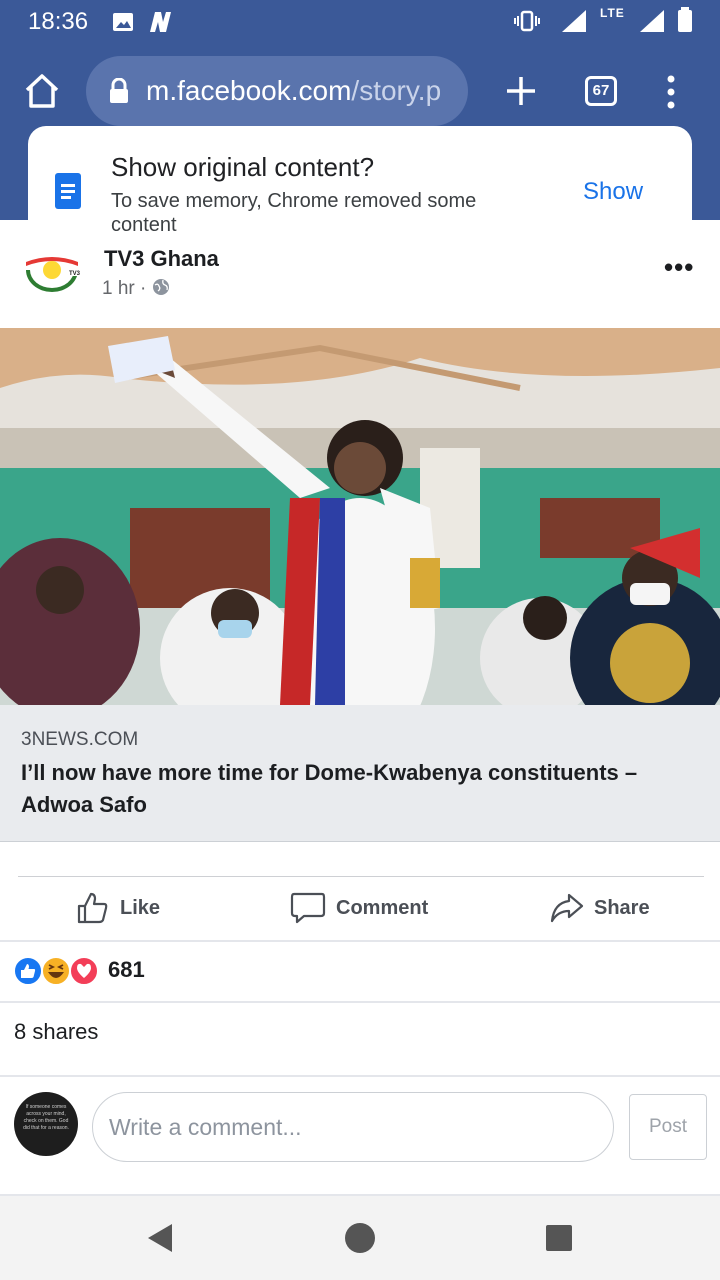 The width and height of the screenshot is (720, 1280). What do you see at coordinates (161, 259) in the screenshot?
I see `page-name: TV3 Ghana` at bounding box center [161, 259].